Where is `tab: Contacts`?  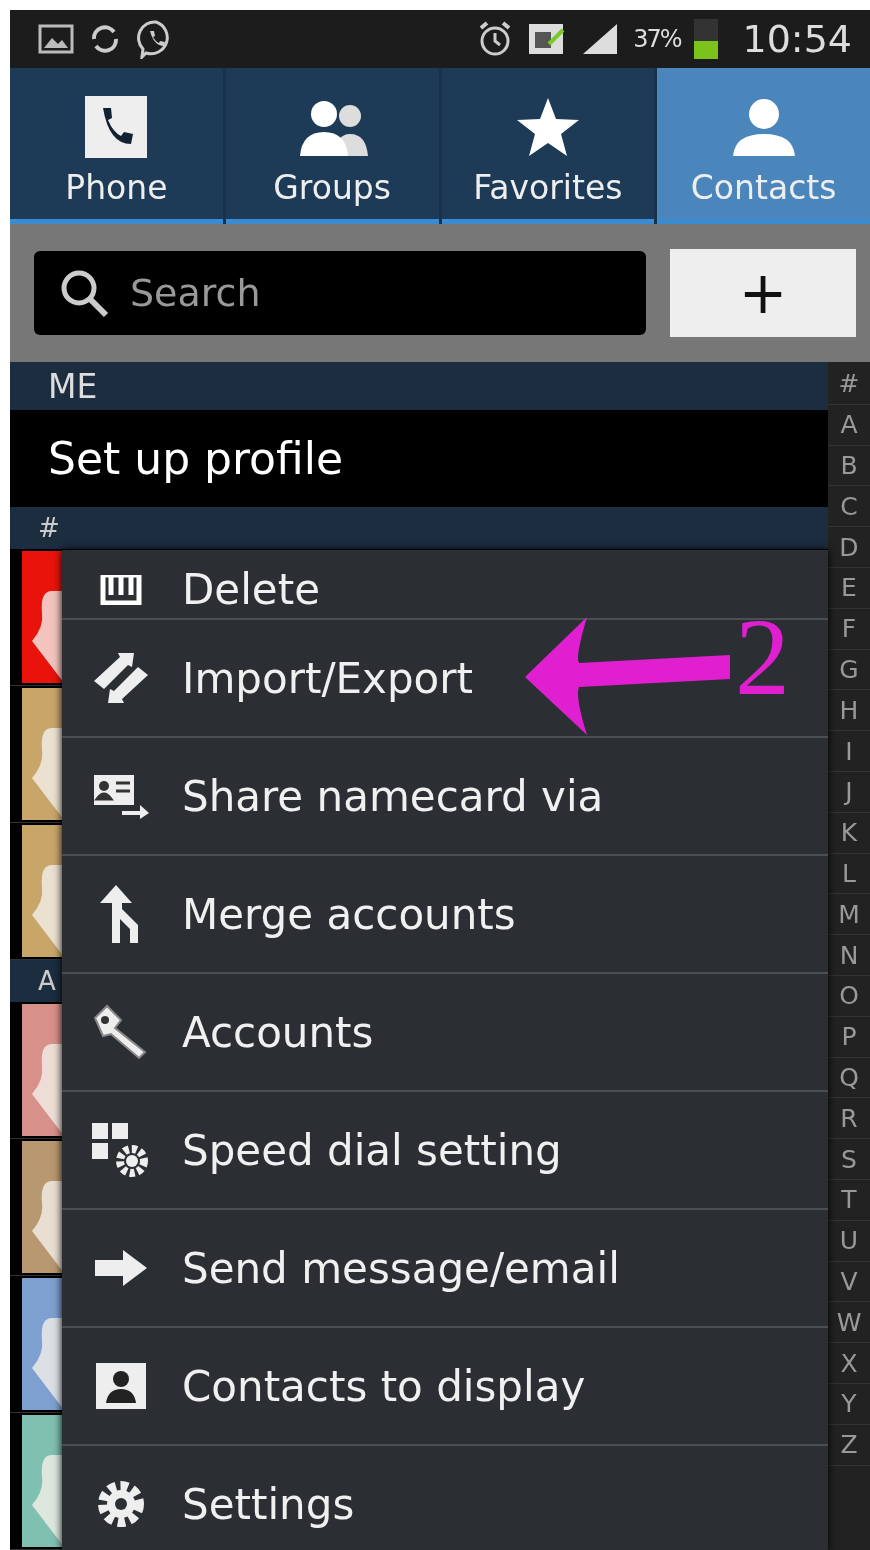
tab: Contacts is located at coordinates (763, 146).